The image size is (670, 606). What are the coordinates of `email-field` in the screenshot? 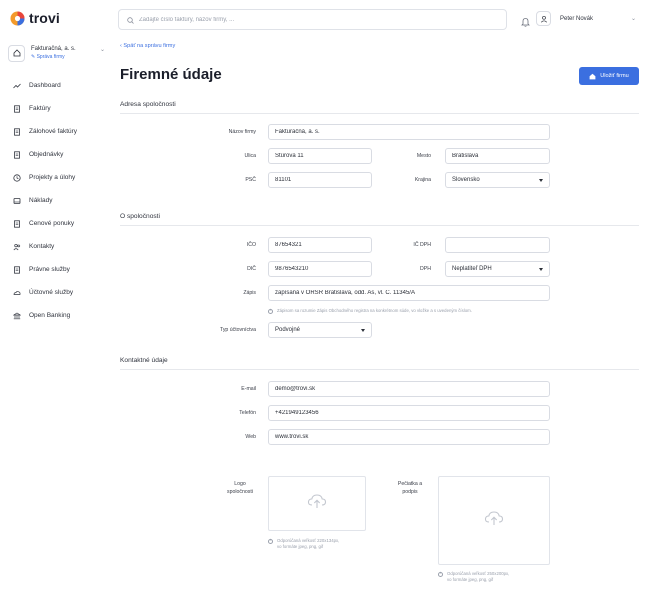 It's located at (409, 389).